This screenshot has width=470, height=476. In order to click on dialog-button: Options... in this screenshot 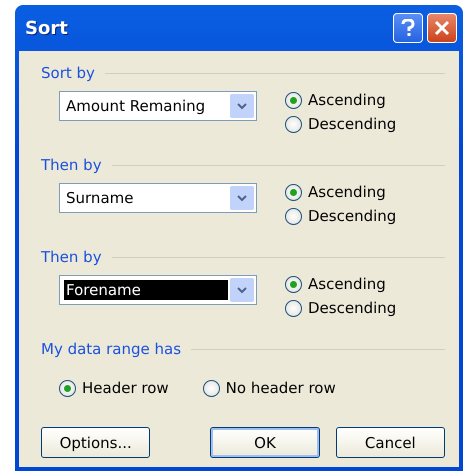, I will do `click(95, 442)`.